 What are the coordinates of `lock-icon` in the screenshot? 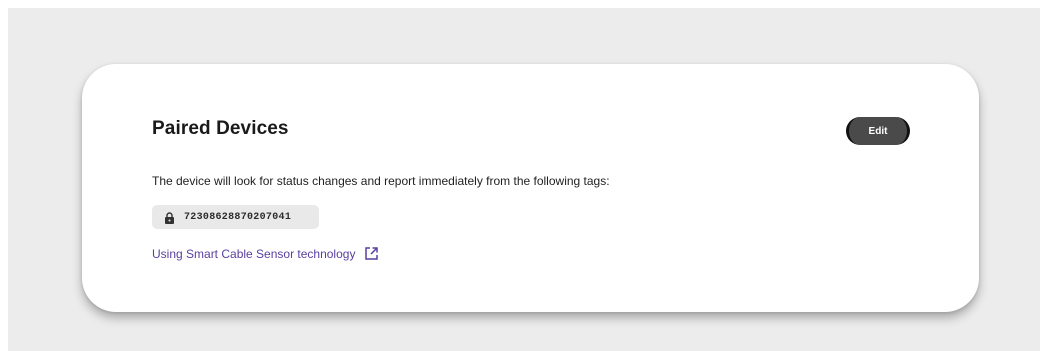 It's located at (169, 217).